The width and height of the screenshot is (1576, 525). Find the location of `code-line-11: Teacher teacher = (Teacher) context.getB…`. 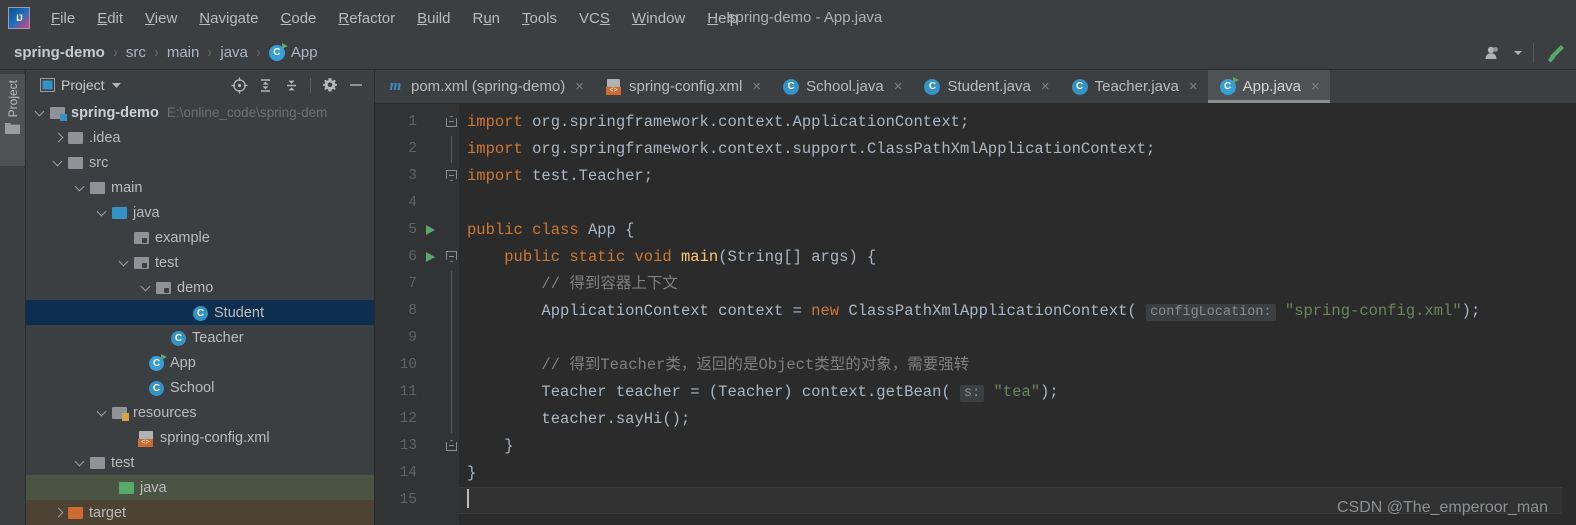

code-line-11: Teacher teacher = (Teacher) context.getB… is located at coordinates (1010, 392).